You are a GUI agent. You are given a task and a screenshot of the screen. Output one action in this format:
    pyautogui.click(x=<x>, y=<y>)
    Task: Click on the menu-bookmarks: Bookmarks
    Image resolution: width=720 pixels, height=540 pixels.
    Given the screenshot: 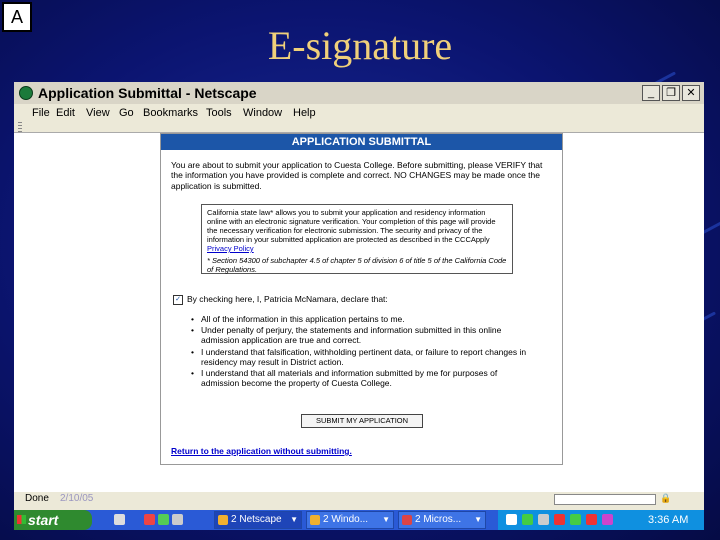 What is the action you would take?
    pyautogui.click(x=170, y=113)
    